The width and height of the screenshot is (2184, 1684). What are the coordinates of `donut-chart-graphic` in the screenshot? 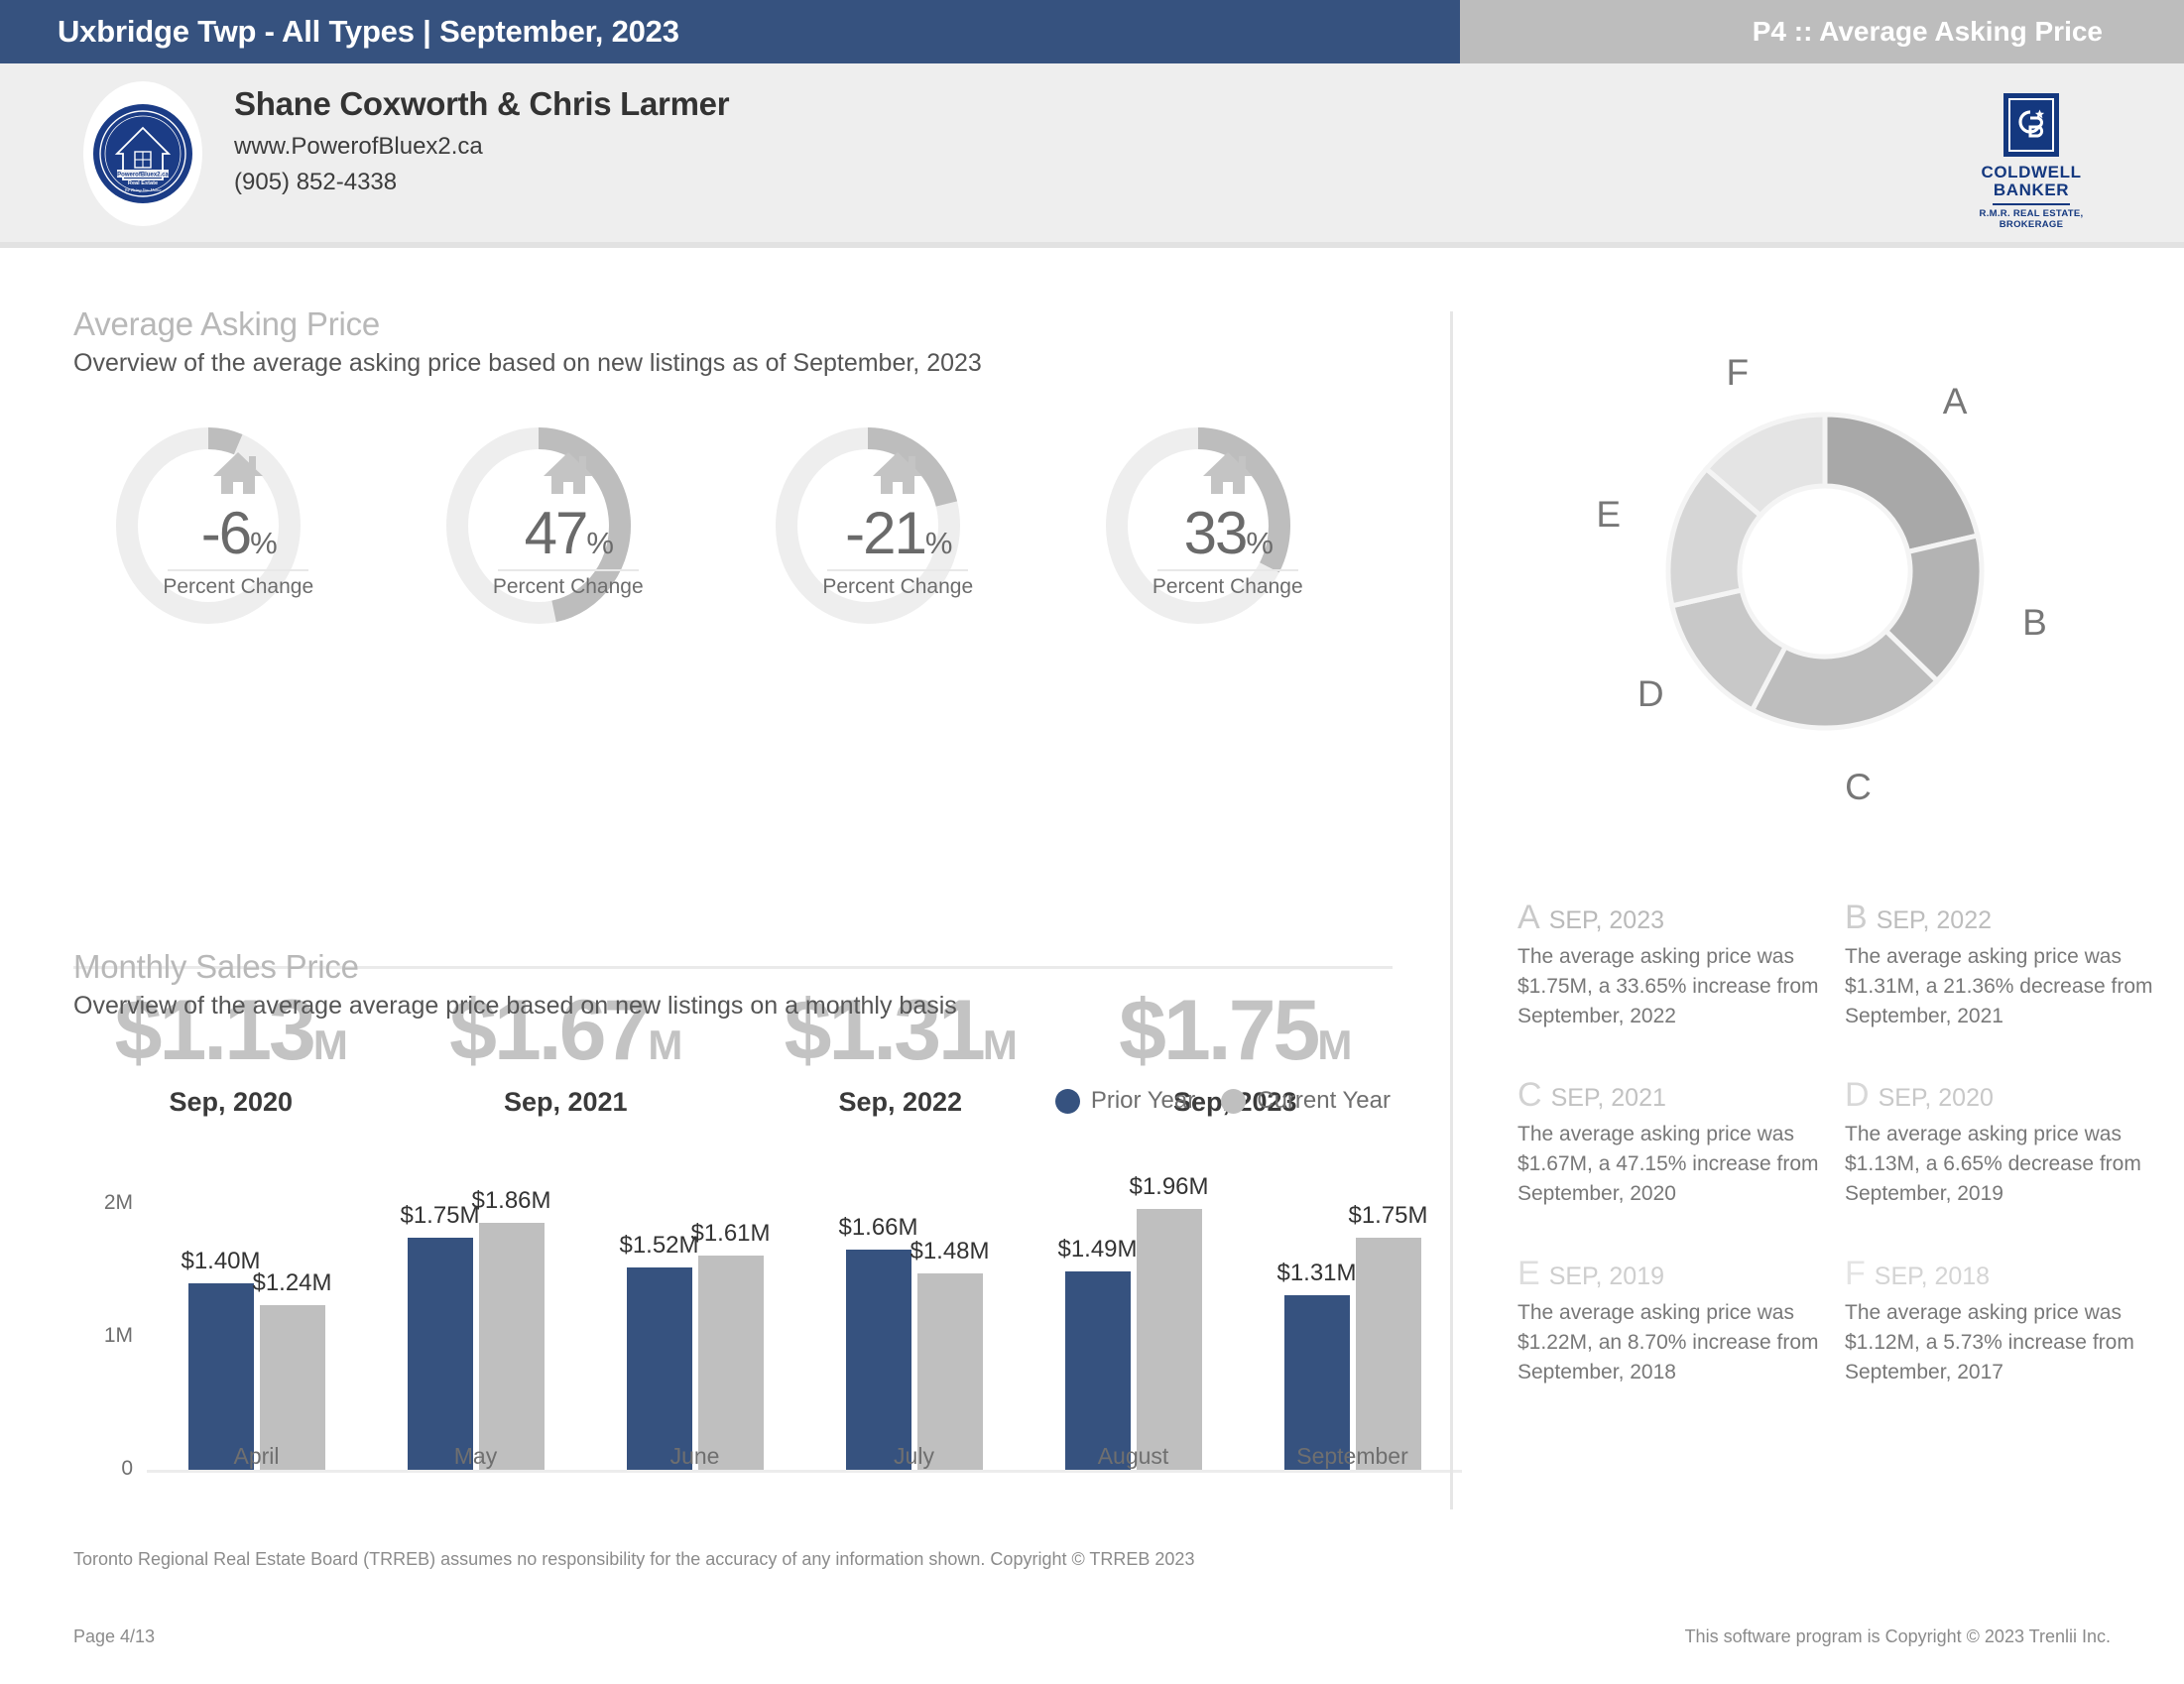 It's located at (1825, 571).